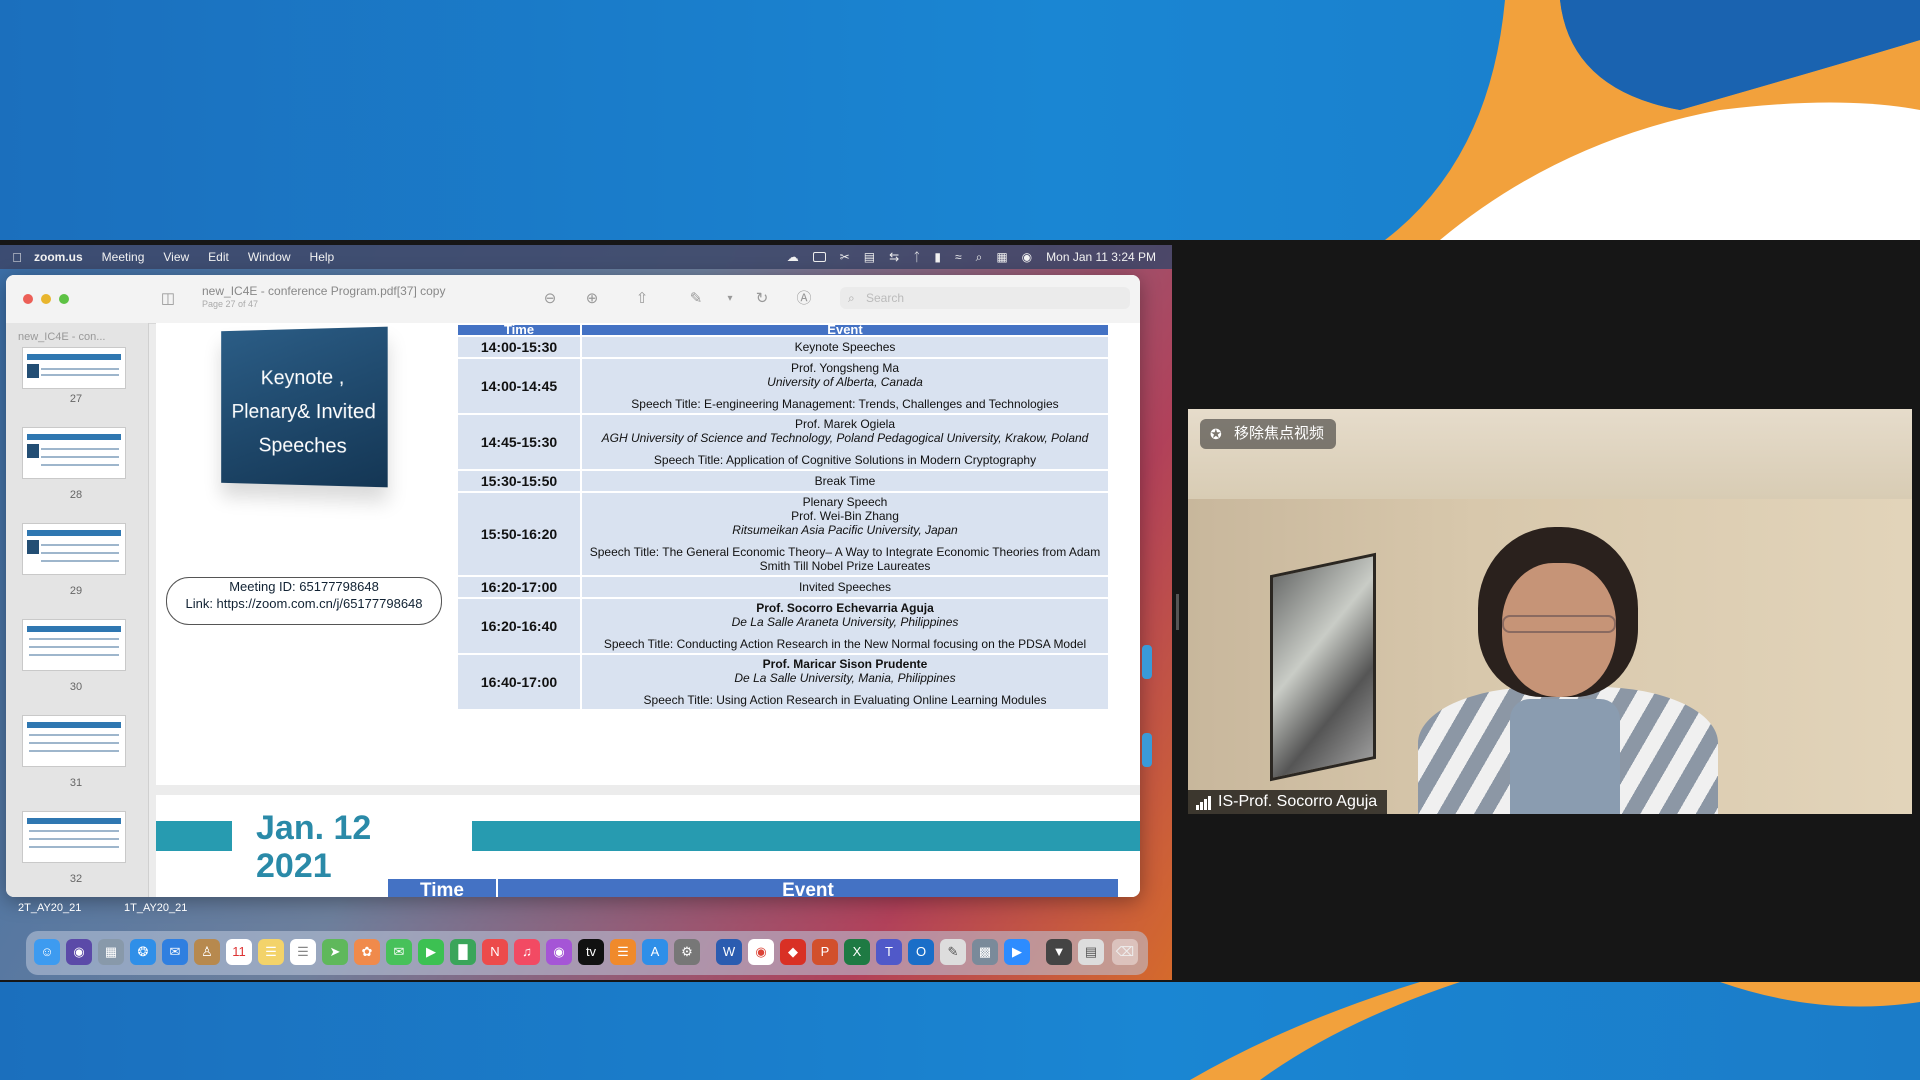  I want to click on menubar-clock: Mon Jan 11 3:24 PM, so click(1101, 257).